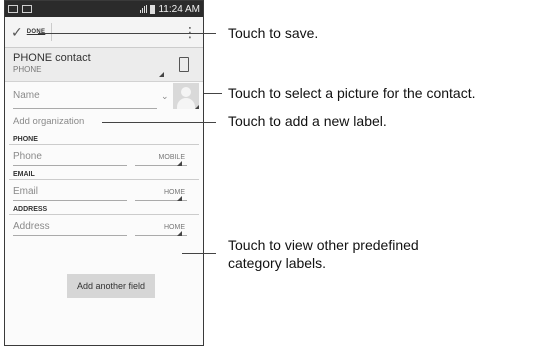  I want to click on callout-category-line2: category labels., so click(277, 263).